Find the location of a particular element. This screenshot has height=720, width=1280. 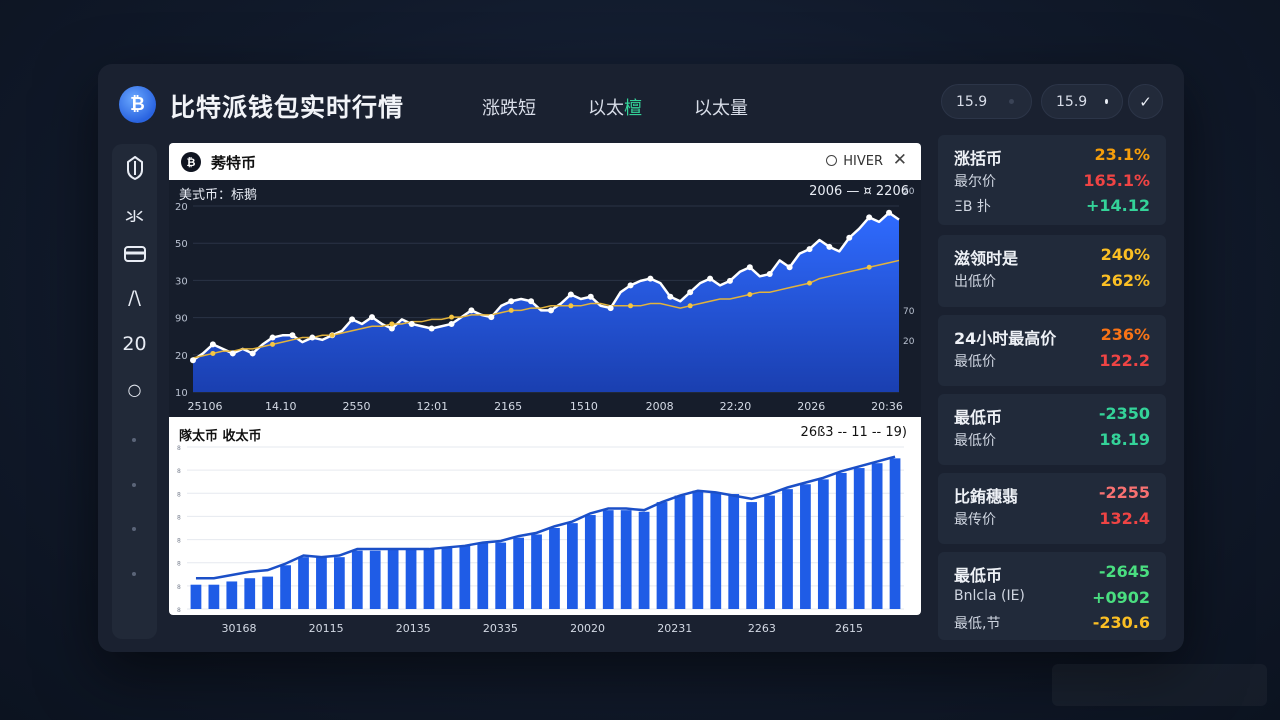

chart-icon: 氺 is located at coordinates (134, 215).